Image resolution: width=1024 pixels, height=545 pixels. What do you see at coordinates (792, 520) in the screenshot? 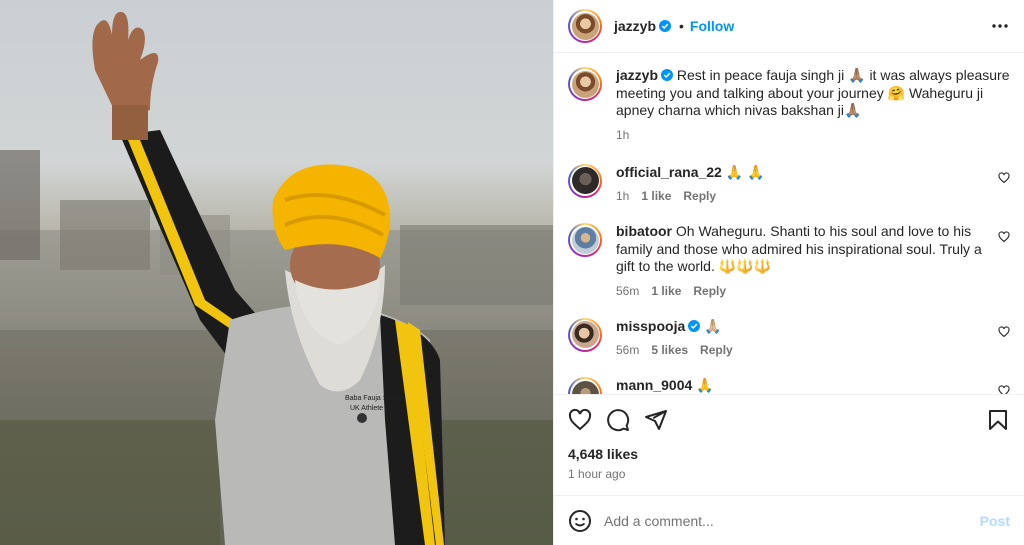
I see `comment-input` at bounding box center [792, 520].